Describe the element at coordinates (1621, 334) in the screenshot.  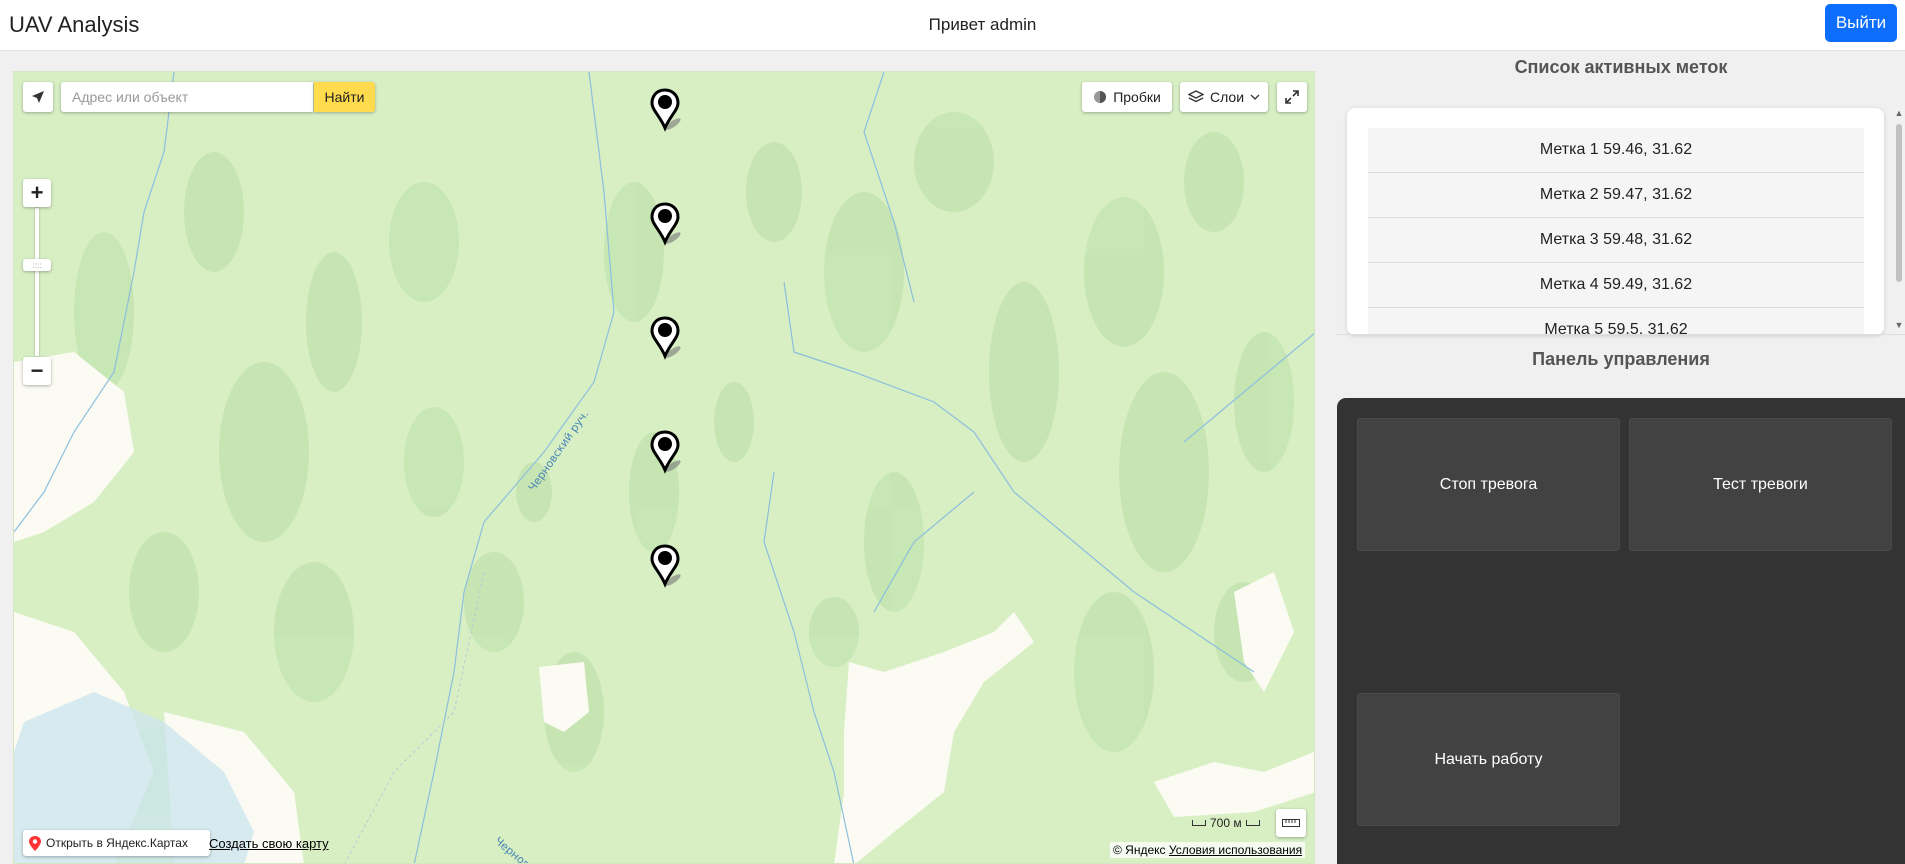
I see `section-divider` at that location.